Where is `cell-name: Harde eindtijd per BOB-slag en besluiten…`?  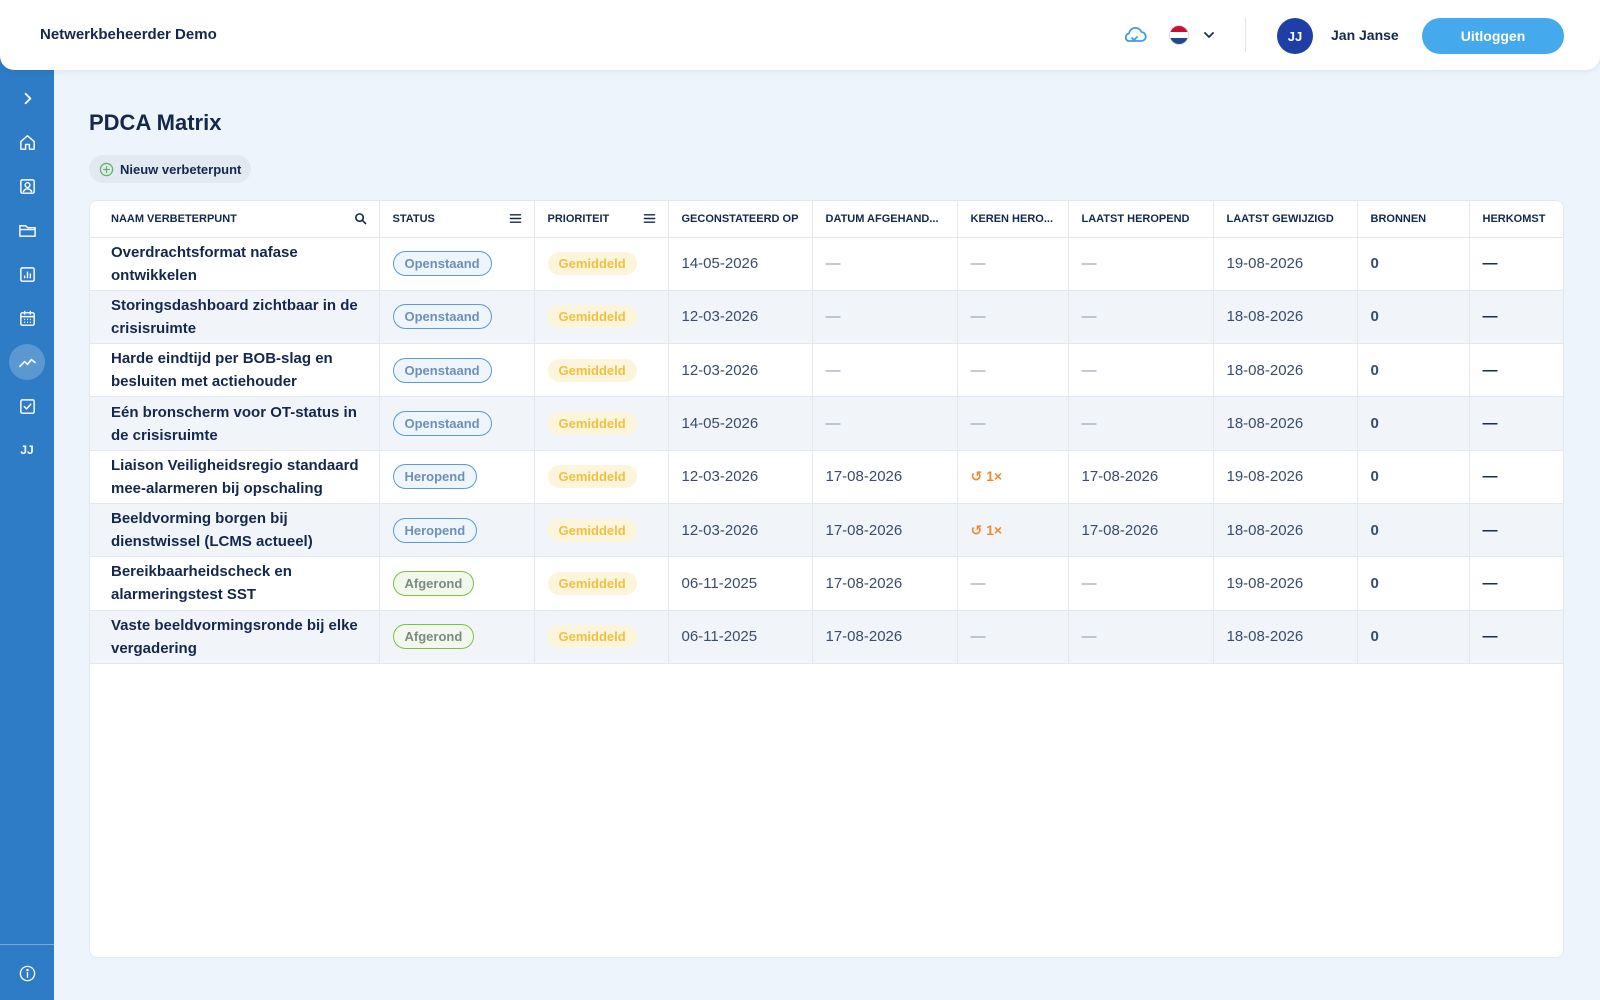 cell-name: Harde eindtijd per BOB-slag en besluiten… is located at coordinates (235, 370).